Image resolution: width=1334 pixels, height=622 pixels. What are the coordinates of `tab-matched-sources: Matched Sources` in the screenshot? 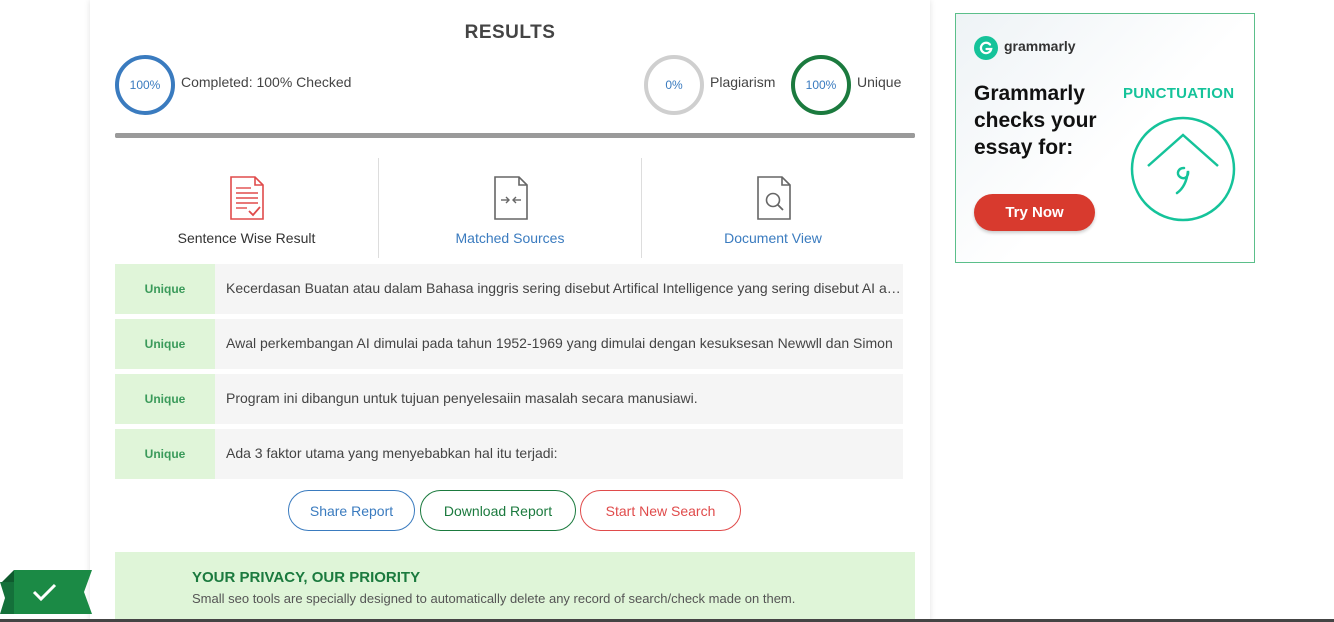 It's located at (509, 208).